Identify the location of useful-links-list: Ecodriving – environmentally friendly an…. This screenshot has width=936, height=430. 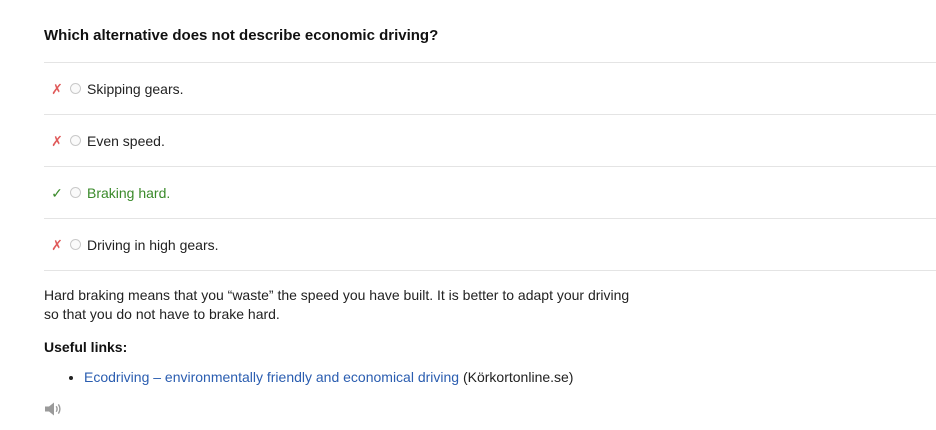
(308, 377).